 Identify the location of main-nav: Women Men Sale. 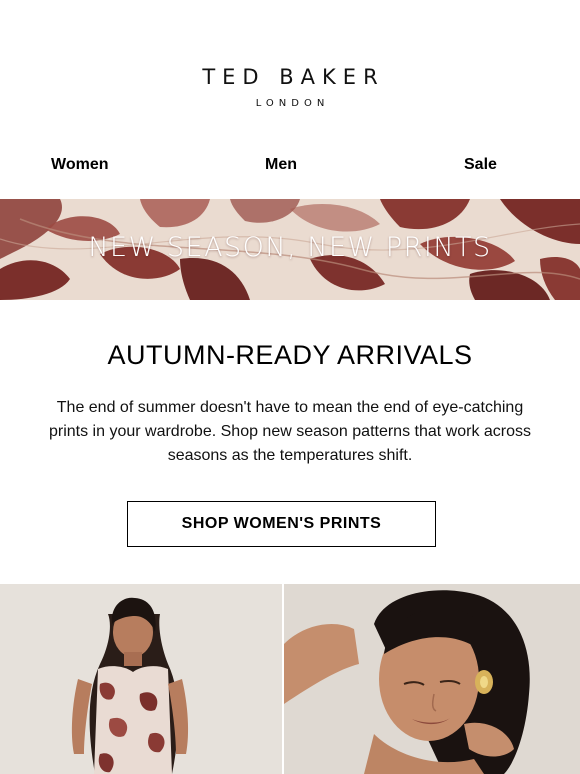
(290, 166).